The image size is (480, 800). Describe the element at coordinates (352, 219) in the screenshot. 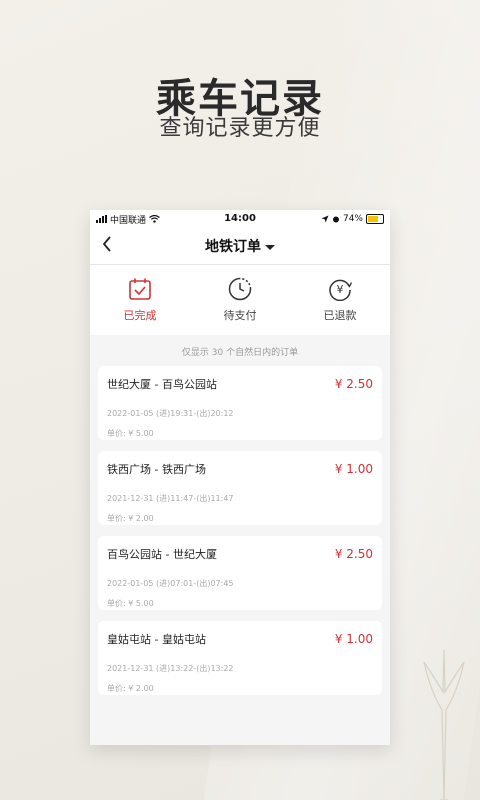

I see `battery-percent: 74%` at that location.